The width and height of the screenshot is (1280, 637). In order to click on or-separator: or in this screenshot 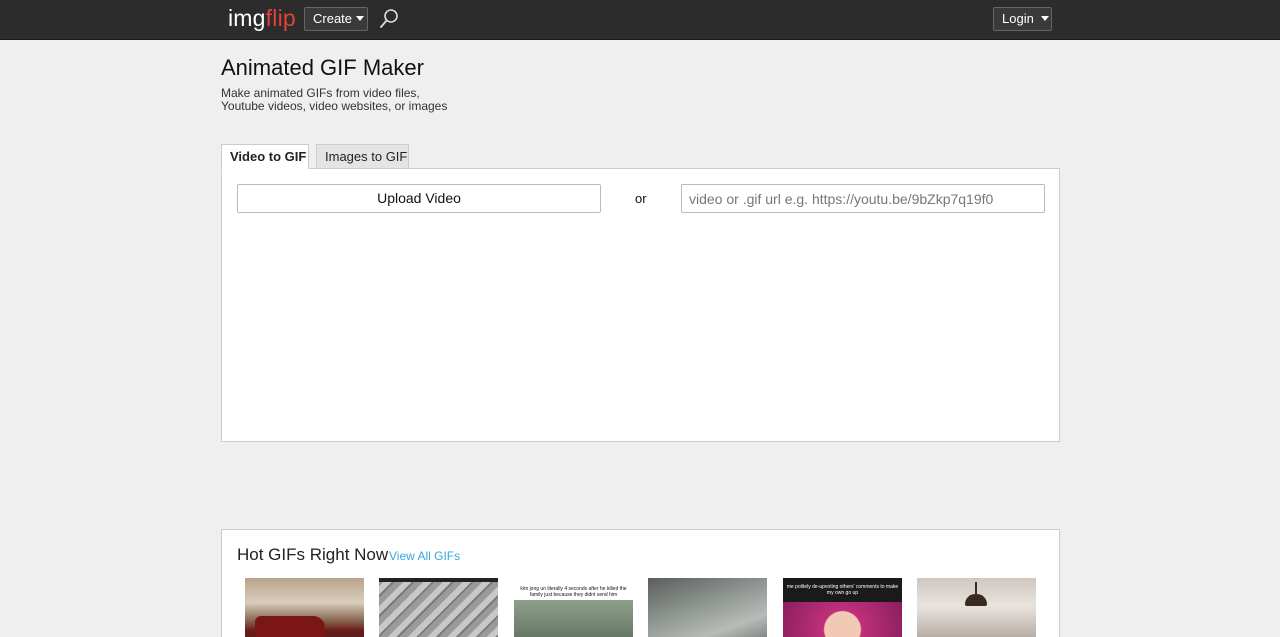, I will do `click(641, 198)`.